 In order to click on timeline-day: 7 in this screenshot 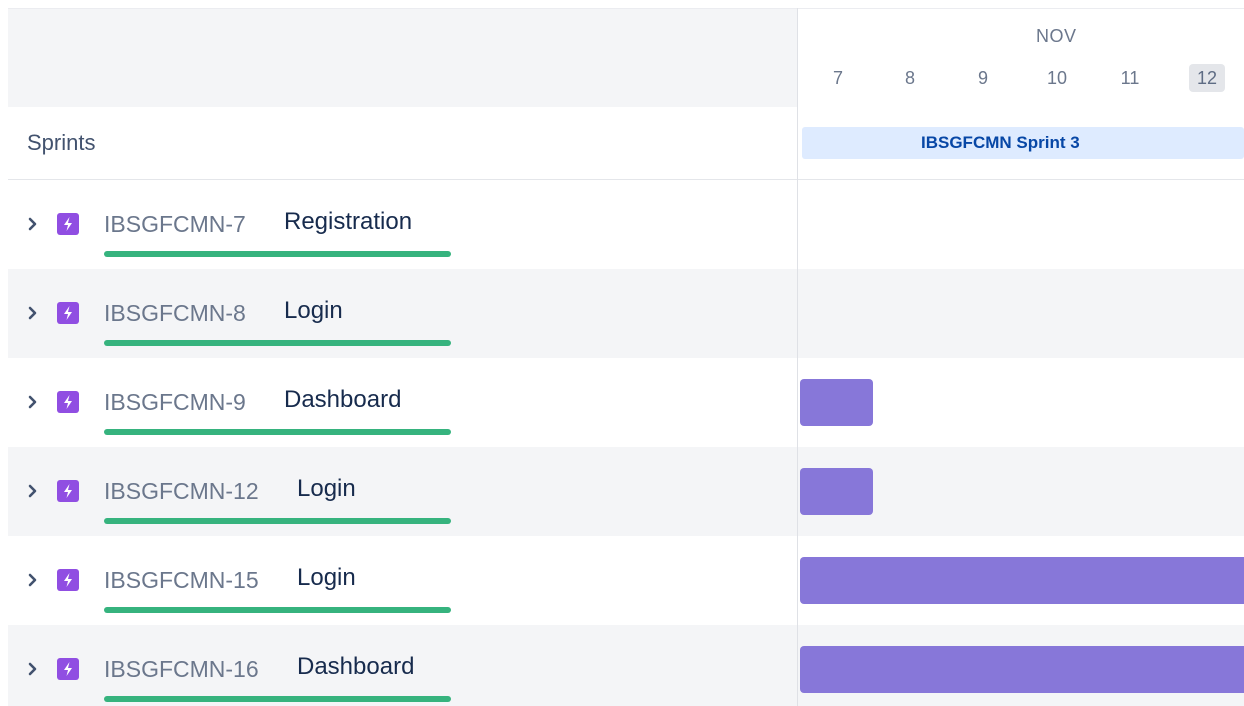, I will do `click(837, 78)`.